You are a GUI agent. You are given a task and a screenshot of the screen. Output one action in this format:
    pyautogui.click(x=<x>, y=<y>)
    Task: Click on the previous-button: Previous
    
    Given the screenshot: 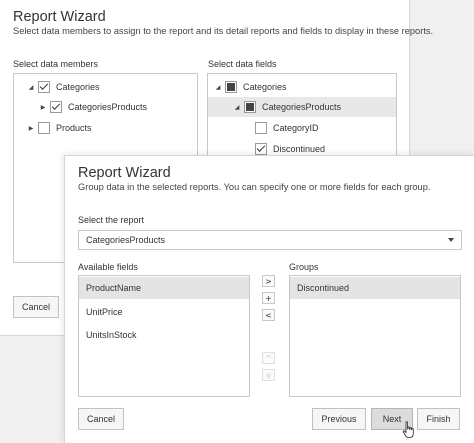 What is the action you would take?
    pyautogui.click(x=339, y=419)
    